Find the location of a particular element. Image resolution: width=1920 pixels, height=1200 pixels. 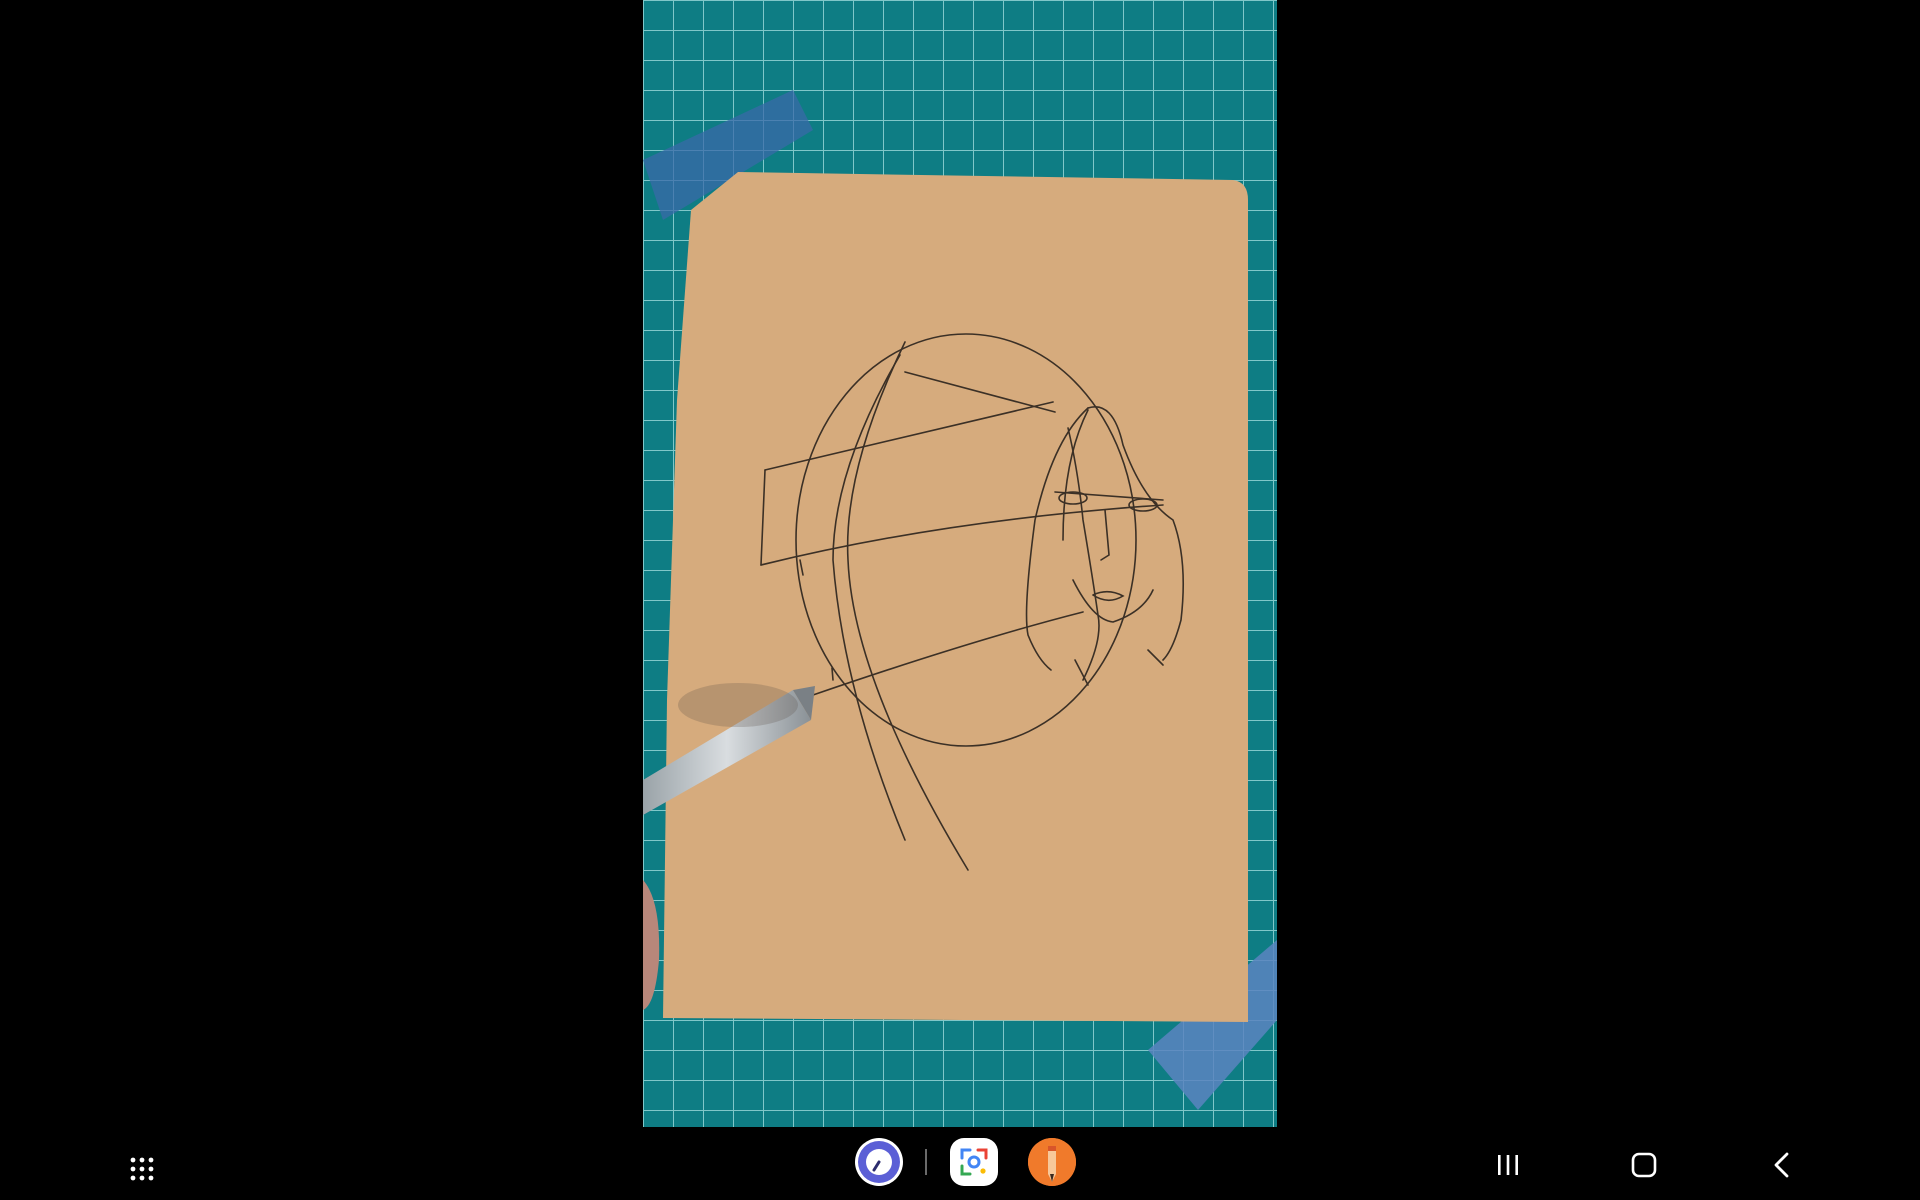

clock-icon is located at coordinates (879, 1162).